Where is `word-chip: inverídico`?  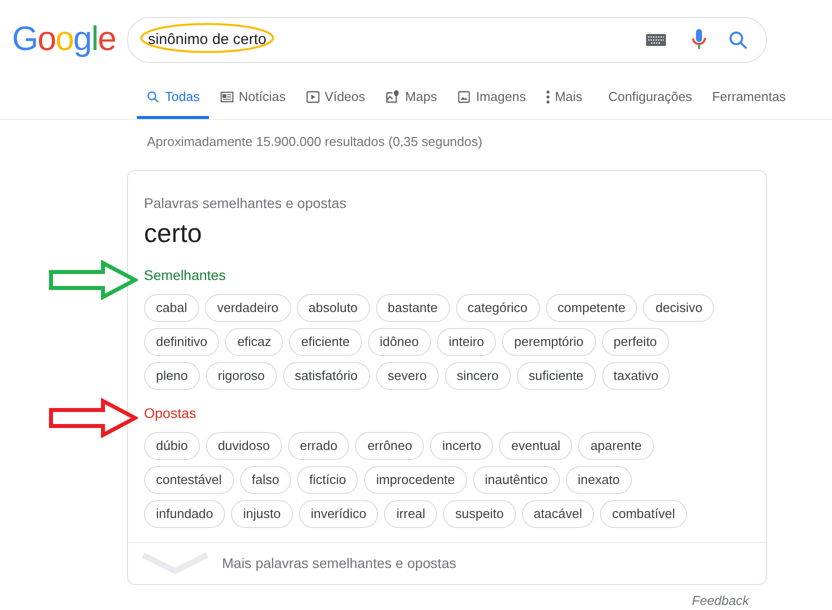 word-chip: inverídico is located at coordinates (338, 514).